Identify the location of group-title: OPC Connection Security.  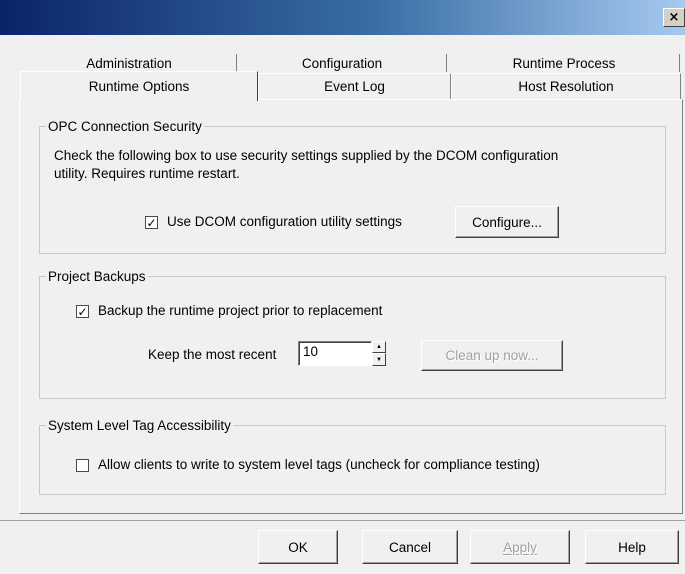
(125, 126).